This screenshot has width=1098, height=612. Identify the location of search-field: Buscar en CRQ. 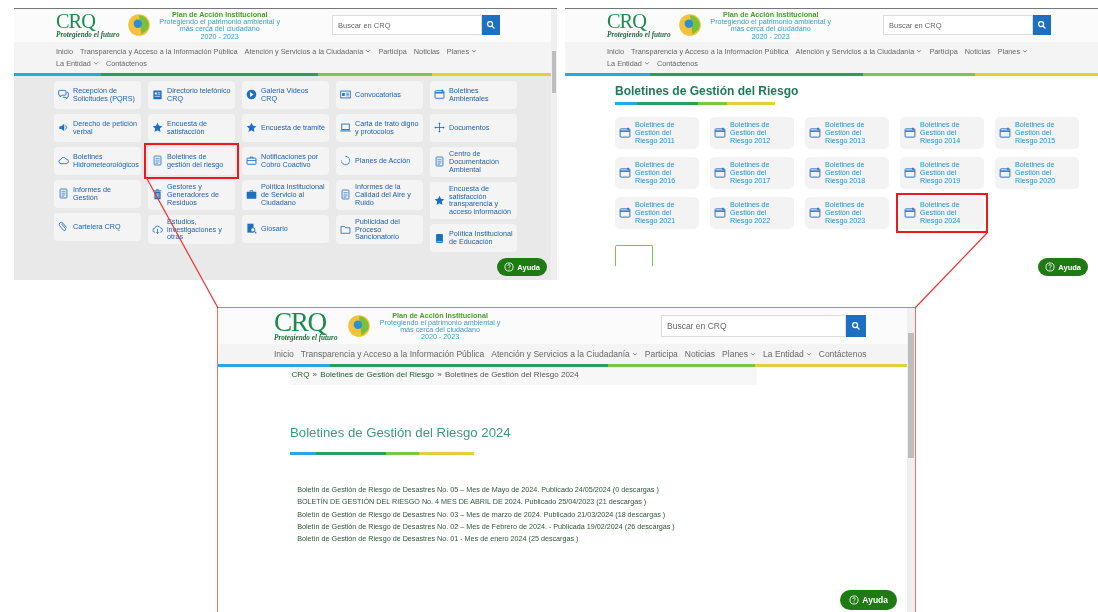
(753, 326).